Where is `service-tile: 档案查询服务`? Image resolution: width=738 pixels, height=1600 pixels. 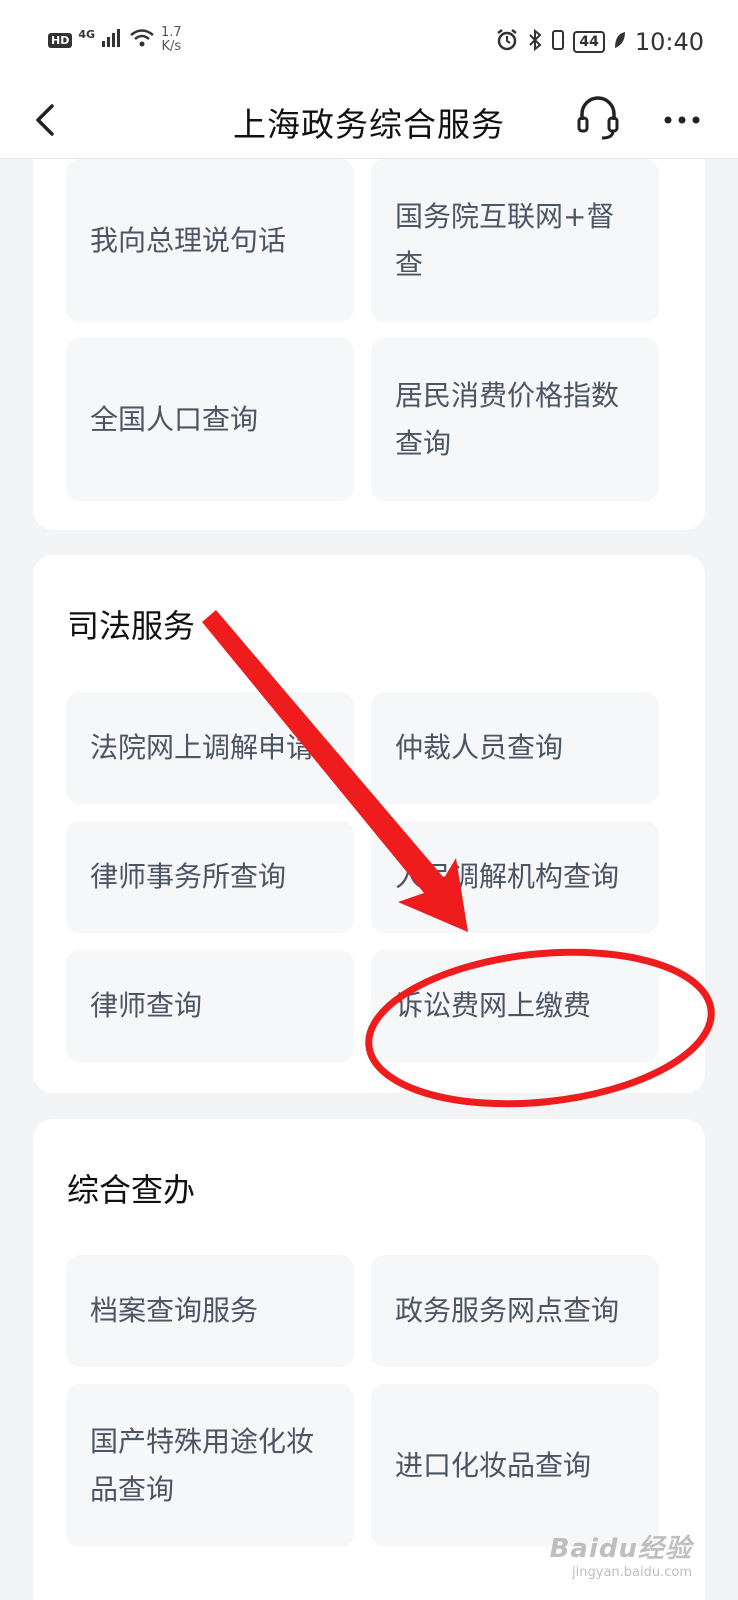
service-tile: 档案查询服务 is located at coordinates (210, 1311).